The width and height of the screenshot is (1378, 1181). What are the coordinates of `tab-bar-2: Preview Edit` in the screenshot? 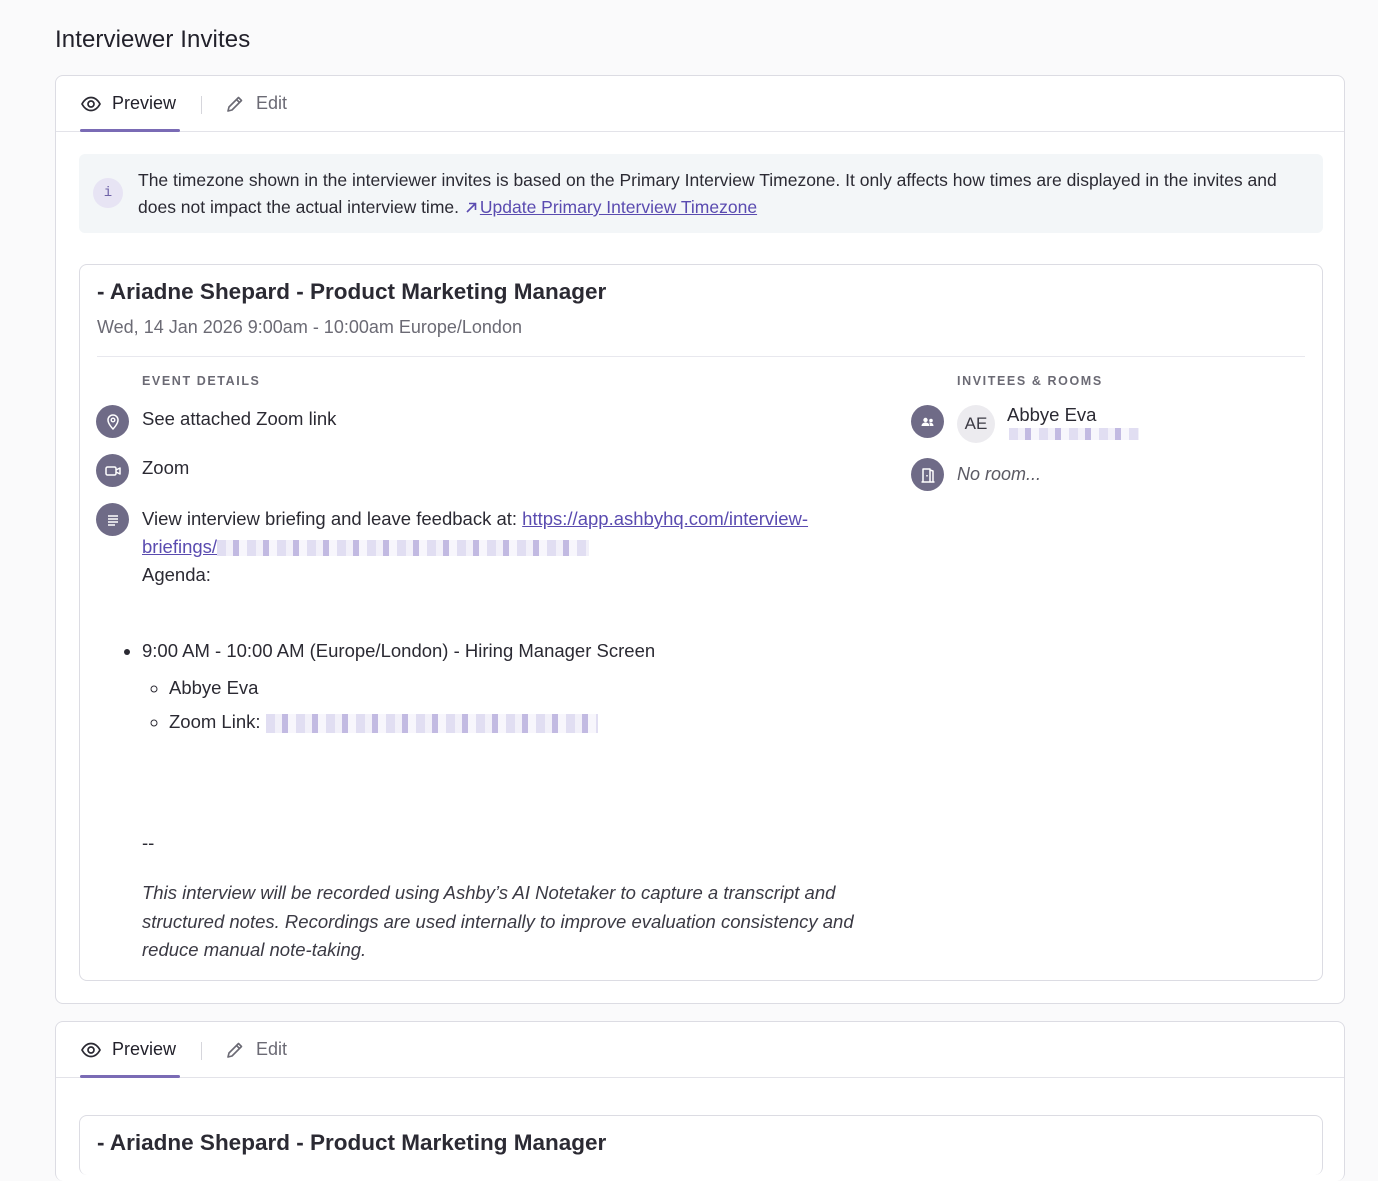 It's located at (700, 1050).